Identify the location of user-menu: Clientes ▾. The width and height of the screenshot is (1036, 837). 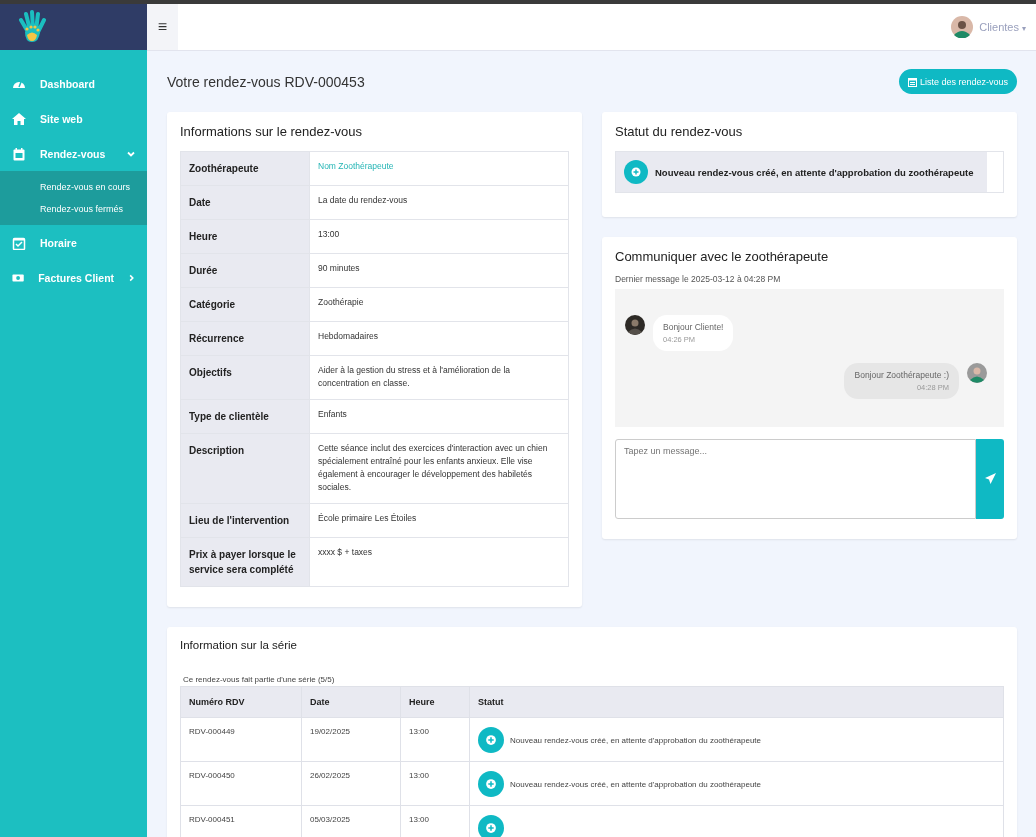
(1002, 27).